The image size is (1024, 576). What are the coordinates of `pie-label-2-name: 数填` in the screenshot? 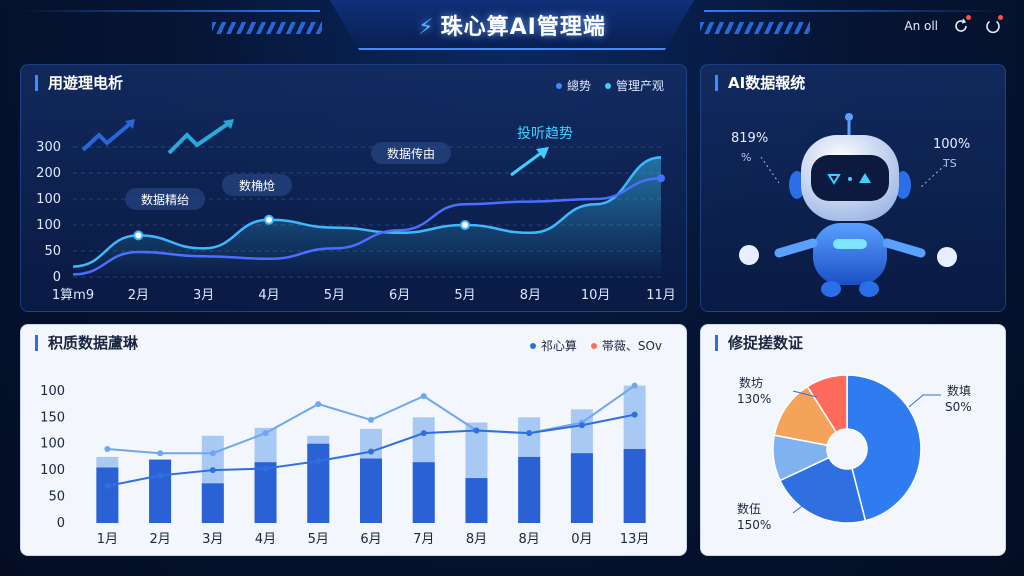 It's located at (959, 390).